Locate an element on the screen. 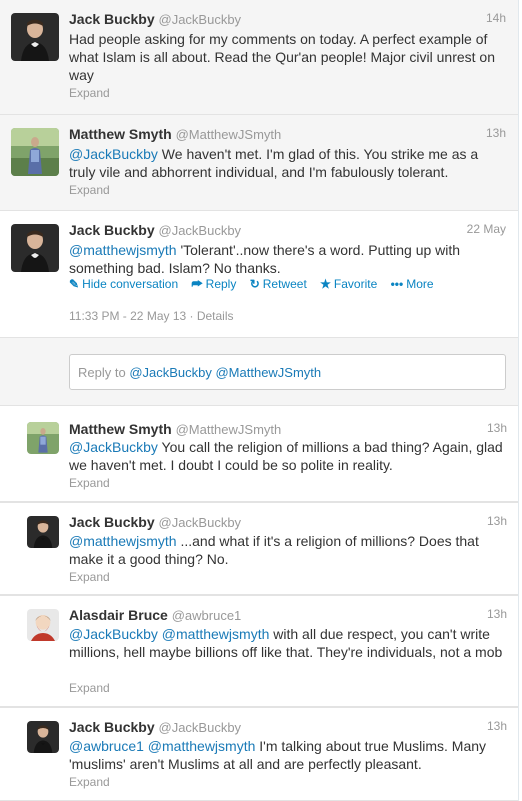 The image size is (522, 801). reply-mentions: @JackBuckby @MatthewJSmyth is located at coordinates (225, 372).